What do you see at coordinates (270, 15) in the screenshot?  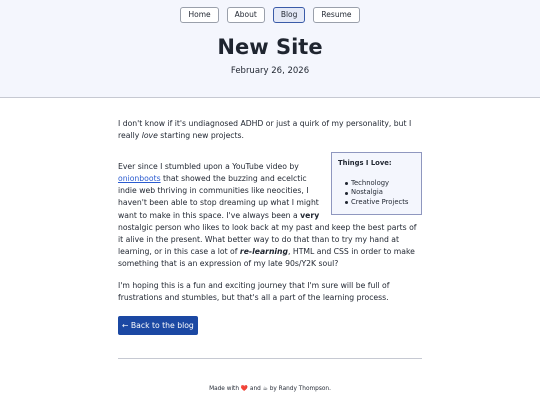 I see `top-nav: Home About Blog Resume` at bounding box center [270, 15].